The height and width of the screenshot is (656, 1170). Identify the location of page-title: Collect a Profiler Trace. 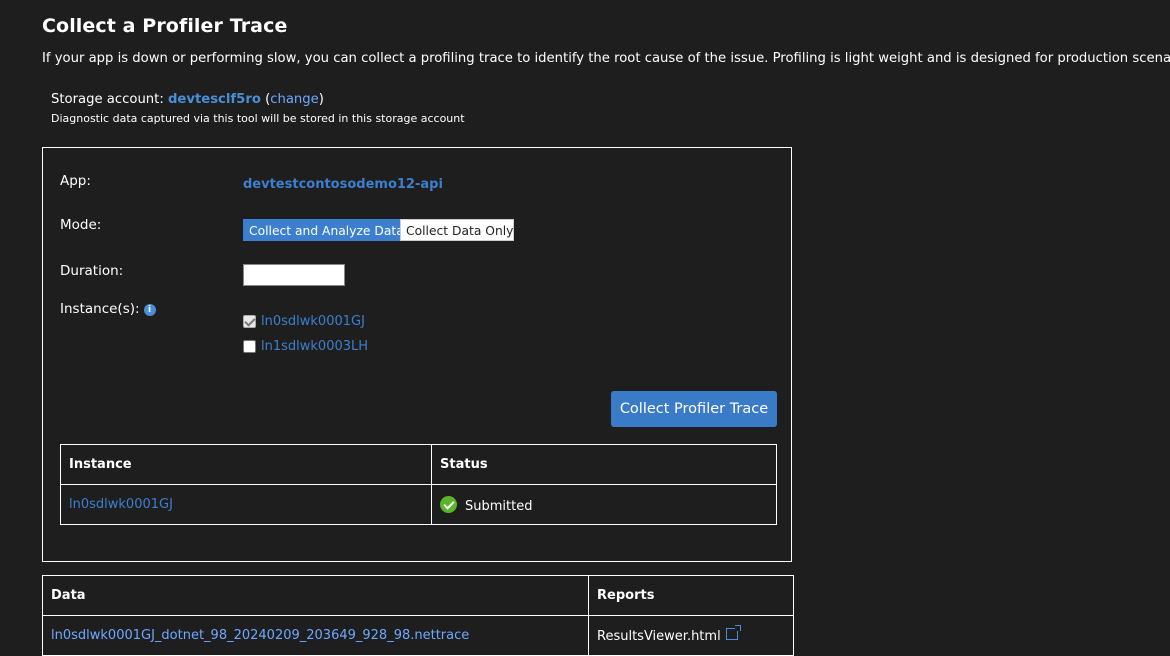
(165, 26).